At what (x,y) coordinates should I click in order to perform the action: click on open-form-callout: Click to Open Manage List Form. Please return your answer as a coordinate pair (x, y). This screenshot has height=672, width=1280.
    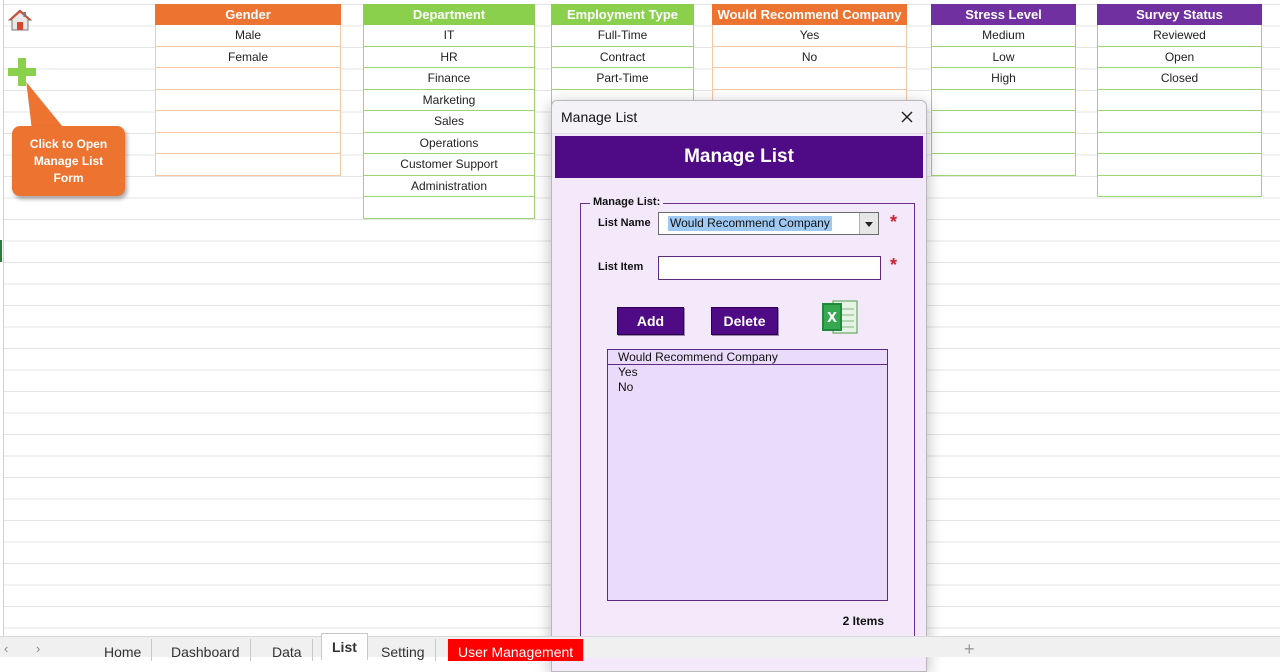
    Looking at the image, I should click on (68, 161).